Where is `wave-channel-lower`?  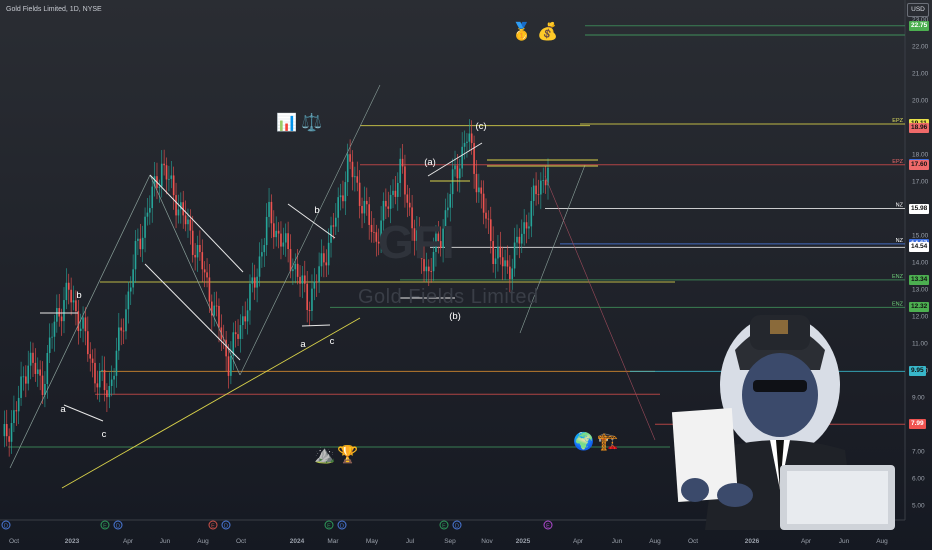
wave-channel-lower is located at coordinates (192, 312).